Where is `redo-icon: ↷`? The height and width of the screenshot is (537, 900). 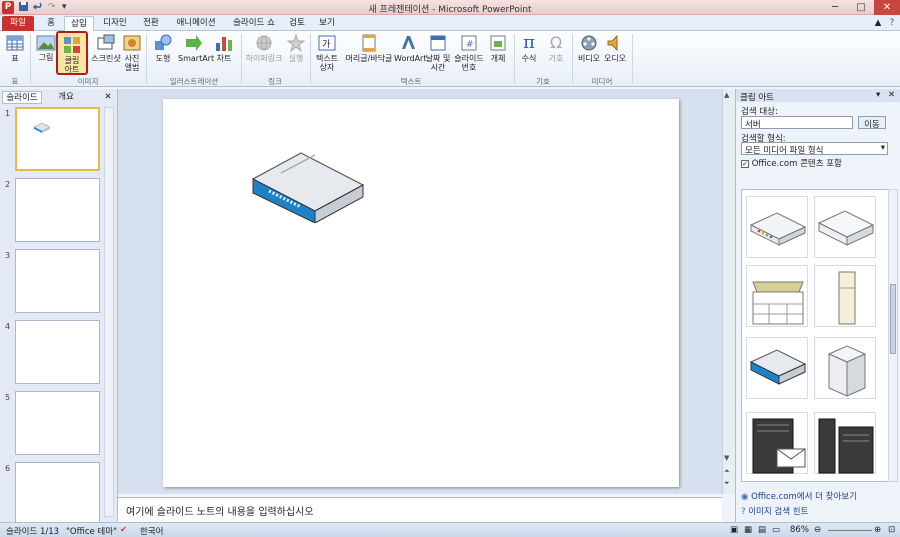 redo-icon: ↷ is located at coordinates (53, 7).